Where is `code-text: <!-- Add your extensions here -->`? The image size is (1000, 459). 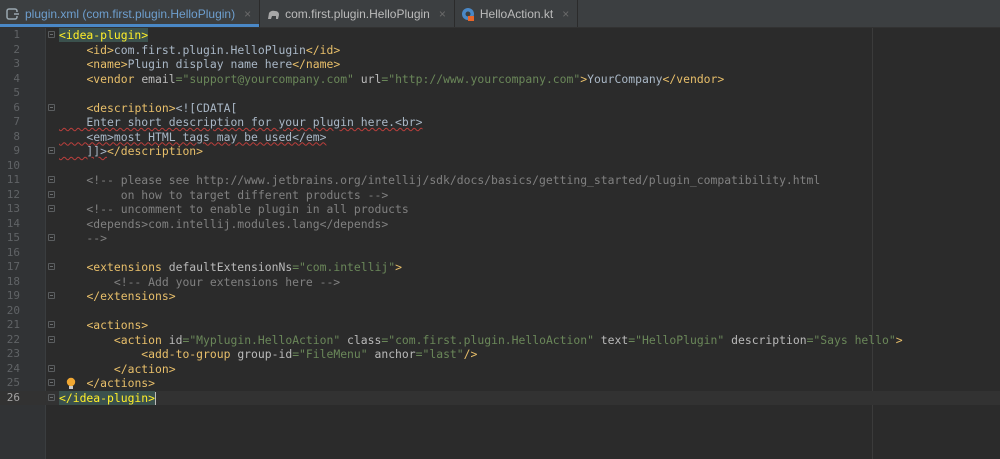
code-text: <!-- Add your extensions here --> is located at coordinates (199, 282).